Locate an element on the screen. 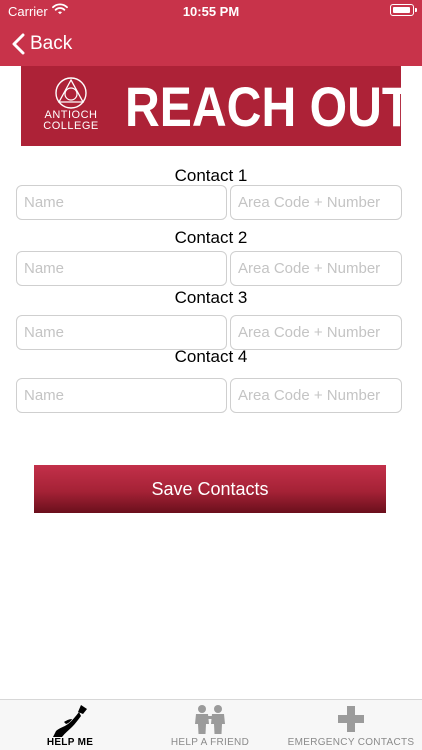 The image size is (422, 750). contact-3-number-input is located at coordinates (316, 332).